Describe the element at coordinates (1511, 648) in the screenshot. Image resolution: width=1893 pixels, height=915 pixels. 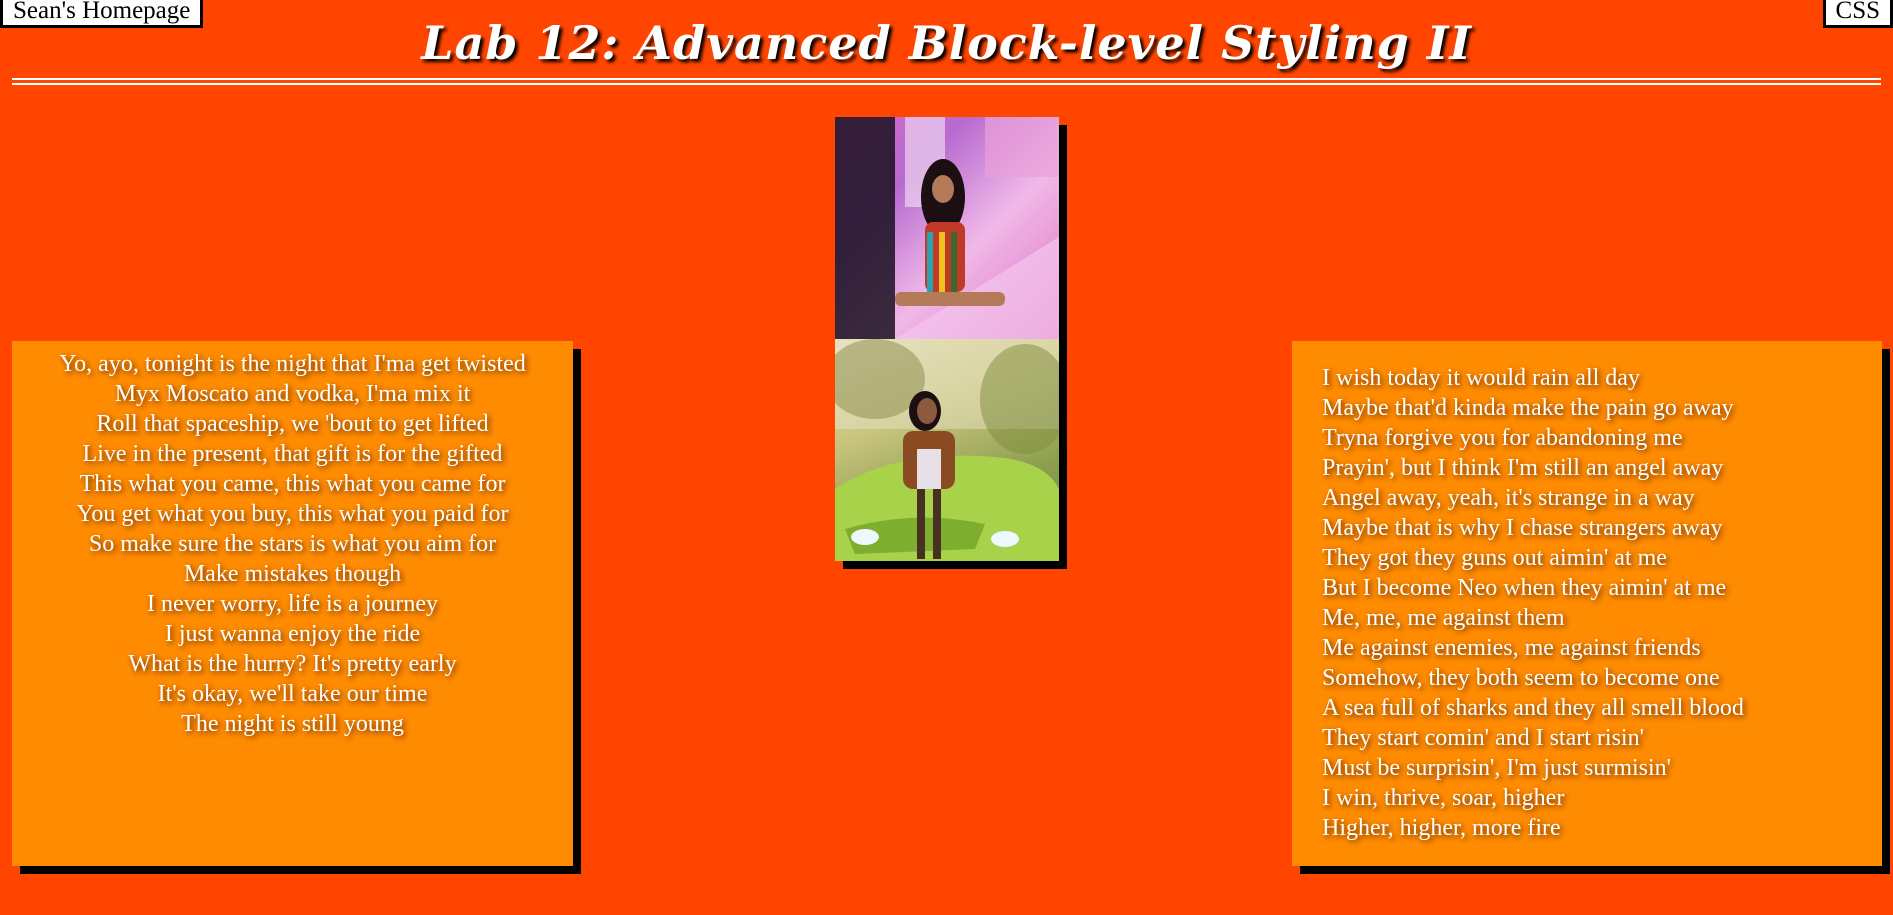
I see `lyric-line: Me against enemies, me against friends` at that location.